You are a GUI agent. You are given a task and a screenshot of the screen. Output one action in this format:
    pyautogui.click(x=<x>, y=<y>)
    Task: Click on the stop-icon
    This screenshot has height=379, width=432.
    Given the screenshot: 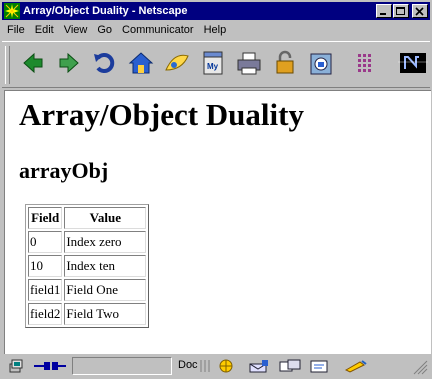 What is the action you would take?
    pyautogui.click(x=364, y=63)
    